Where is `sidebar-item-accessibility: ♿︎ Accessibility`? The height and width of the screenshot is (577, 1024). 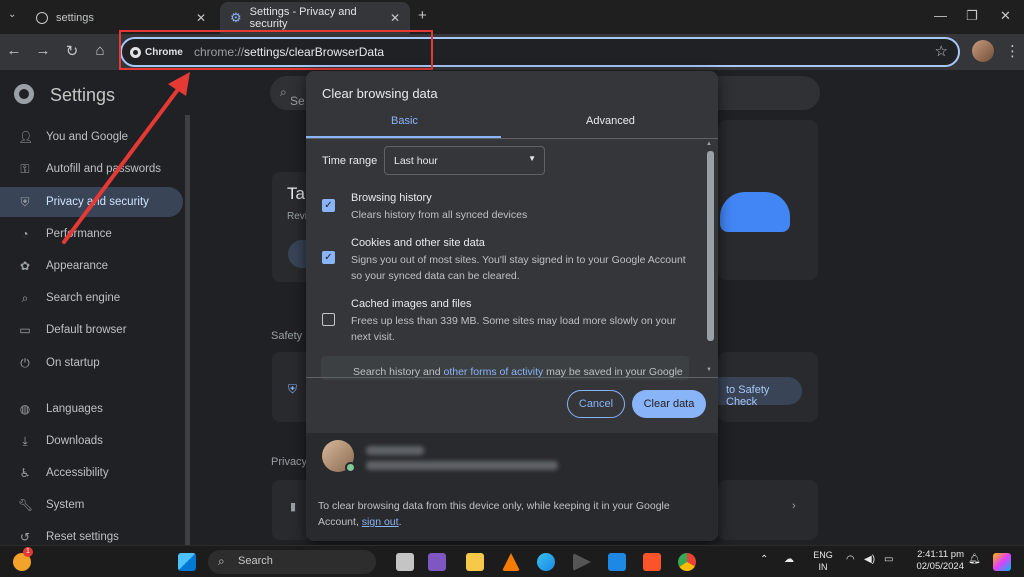 sidebar-item-accessibility: ♿︎ Accessibility is located at coordinates (91, 473).